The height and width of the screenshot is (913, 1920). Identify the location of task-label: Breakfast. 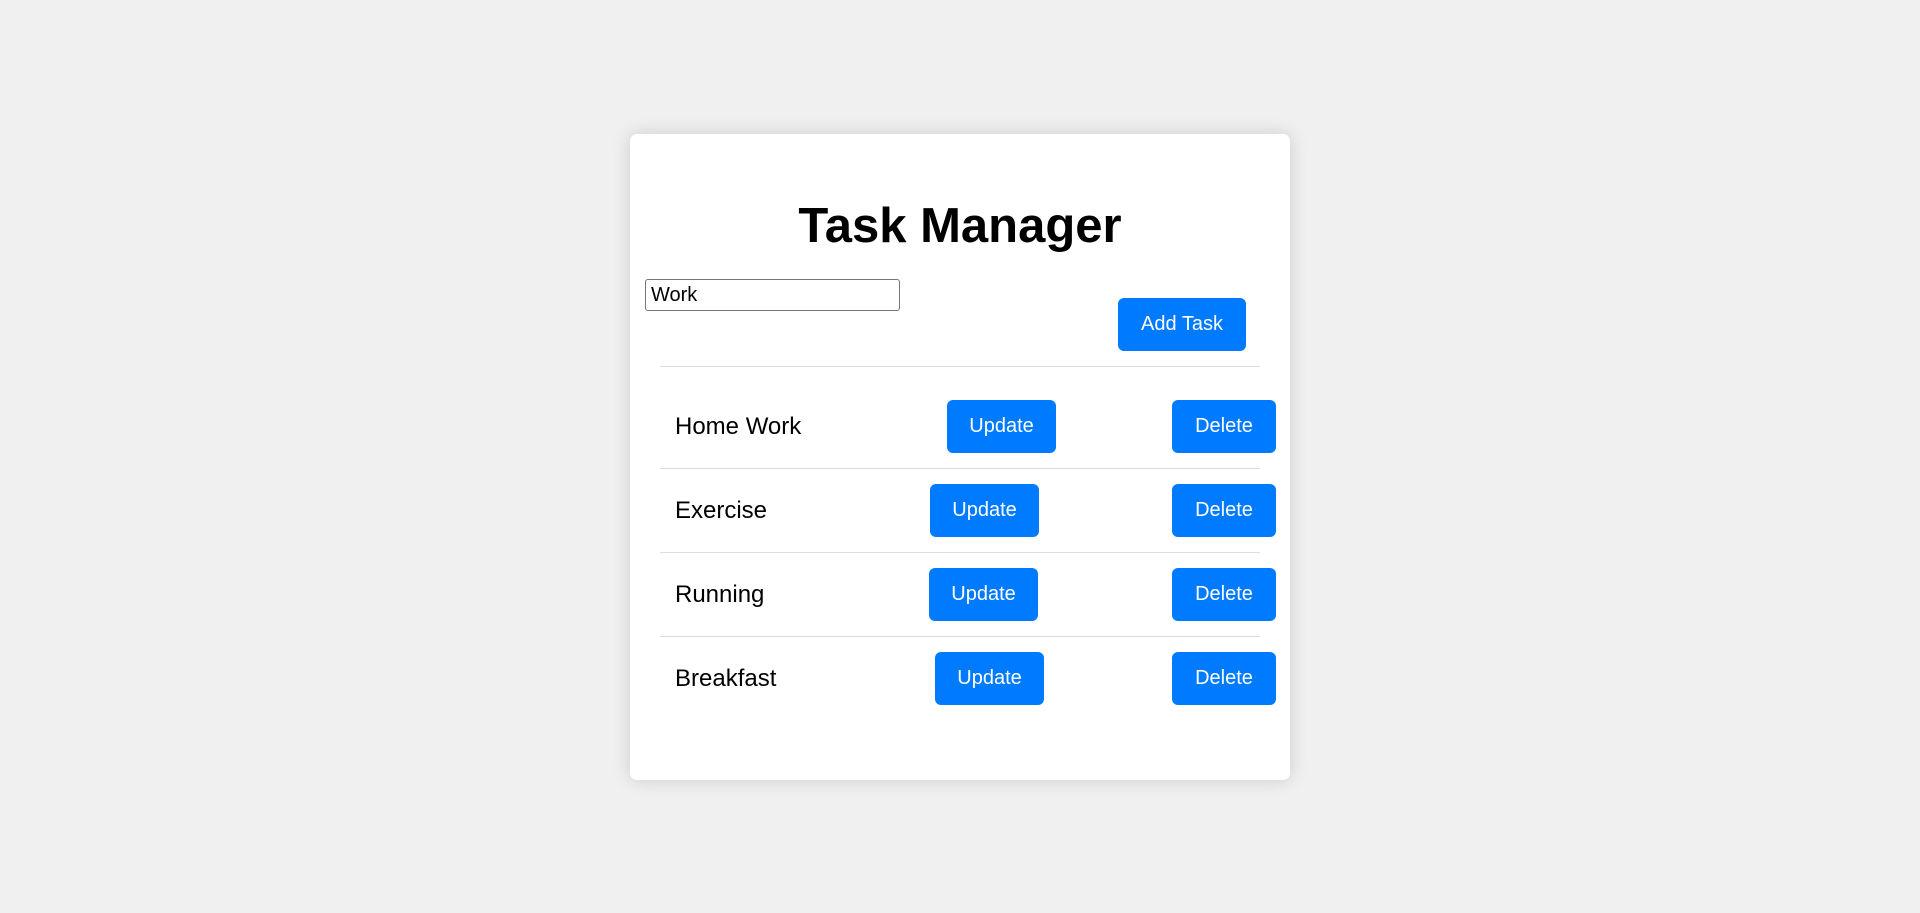
(726, 678).